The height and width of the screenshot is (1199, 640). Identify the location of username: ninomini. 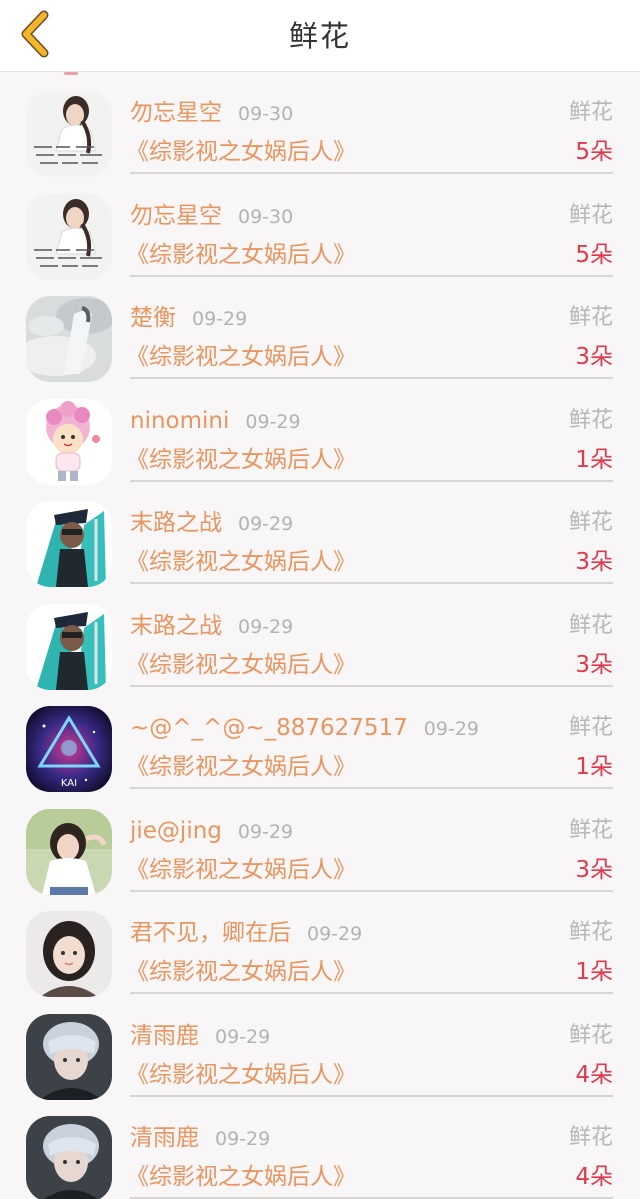
(179, 421).